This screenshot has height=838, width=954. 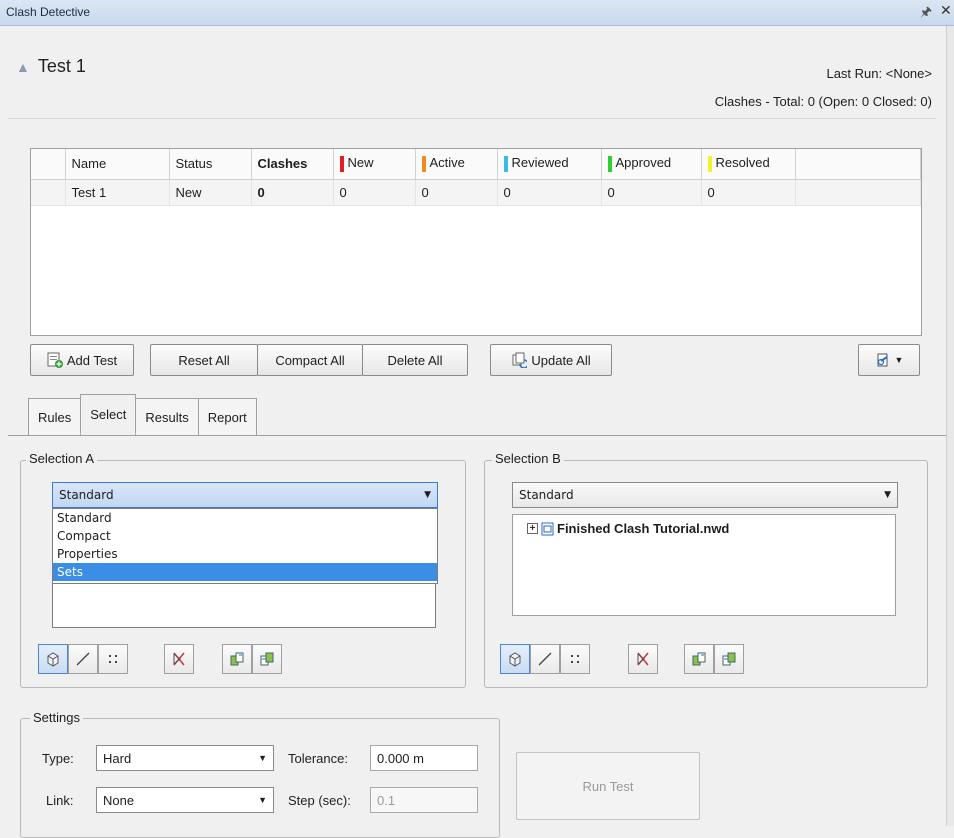 What do you see at coordinates (108, 414) in the screenshot?
I see `tab-select: Select` at bounding box center [108, 414].